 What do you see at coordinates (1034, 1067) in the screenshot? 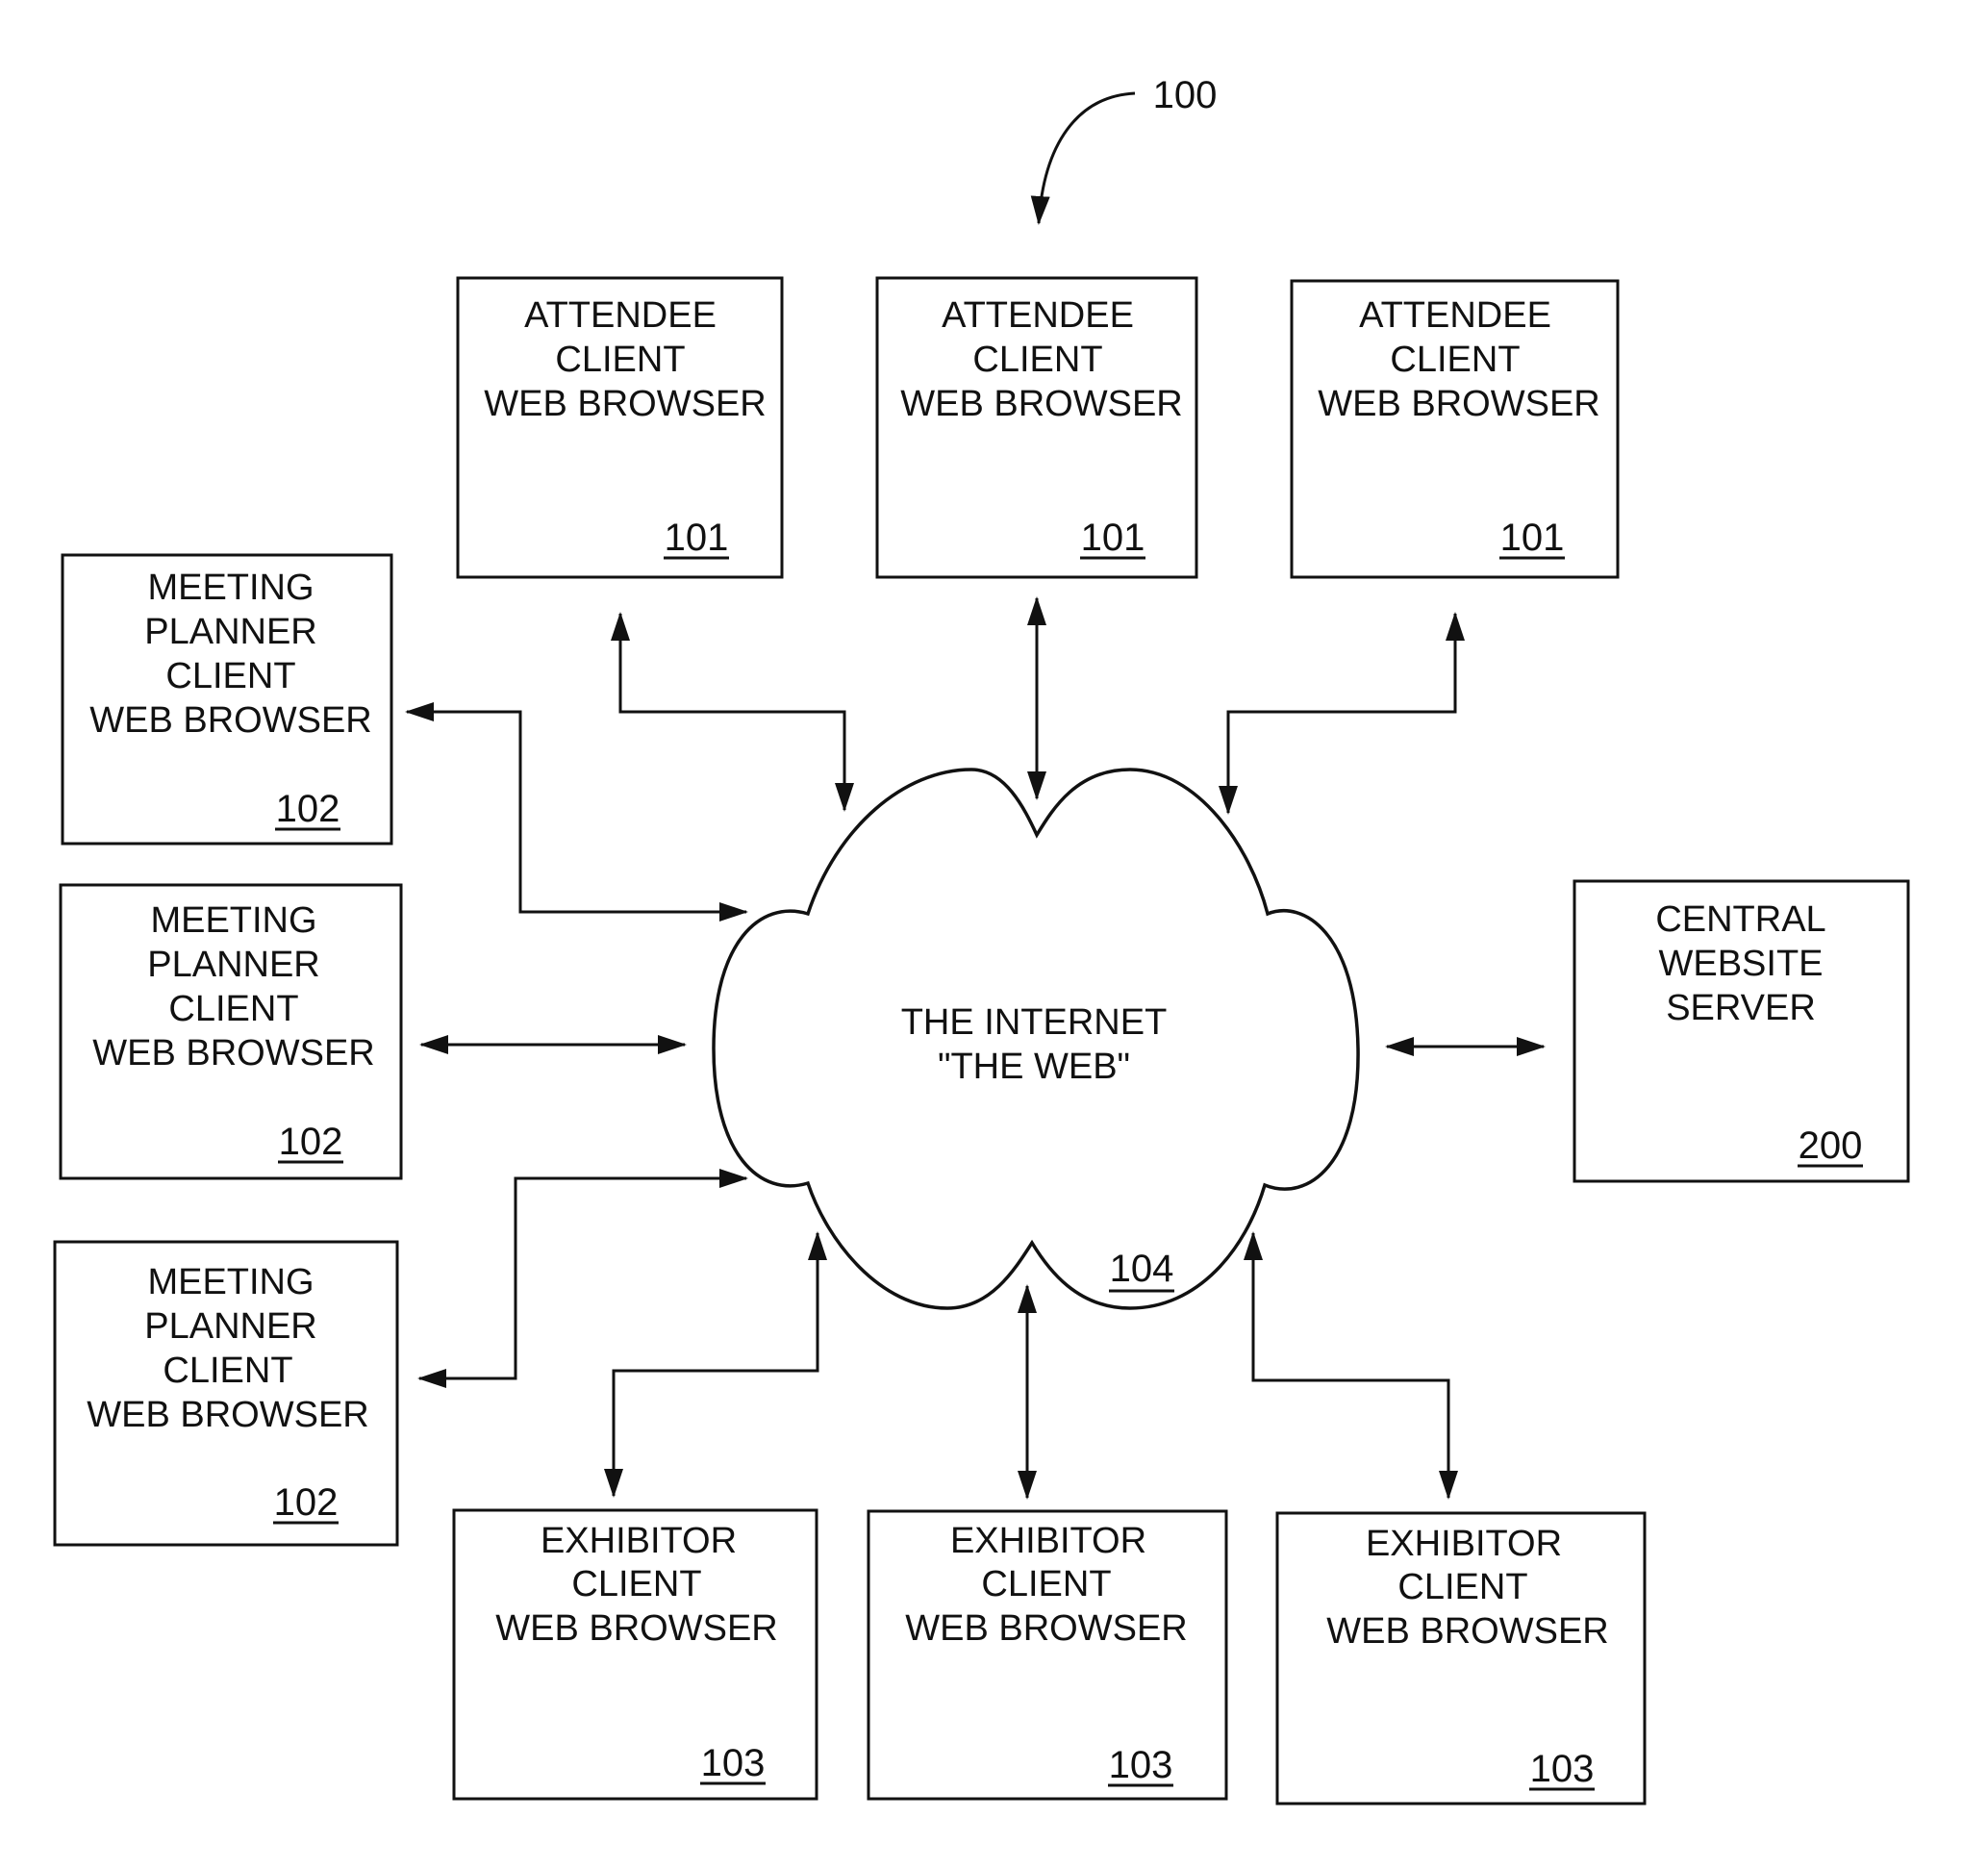
I see `cloud-title-line-2: "THE WEB"` at bounding box center [1034, 1067].